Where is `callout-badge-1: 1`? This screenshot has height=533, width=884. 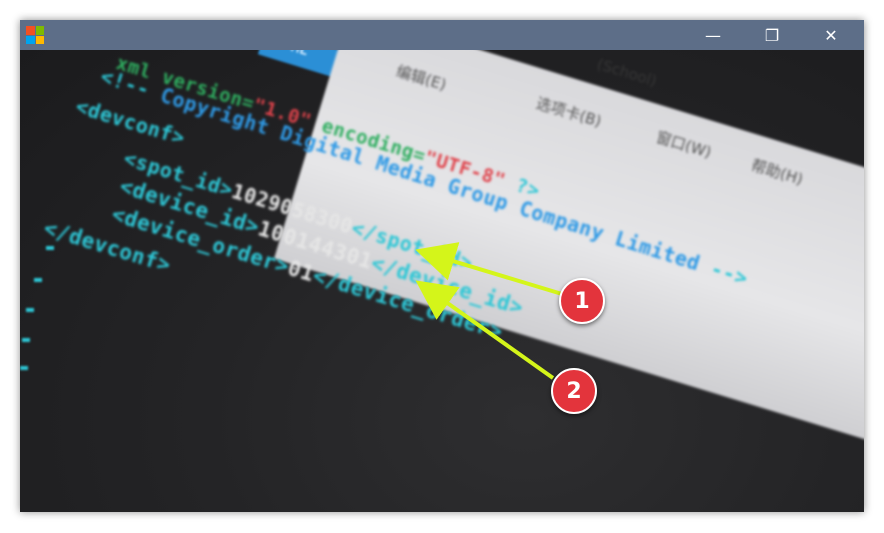 callout-badge-1: 1 is located at coordinates (582, 301).